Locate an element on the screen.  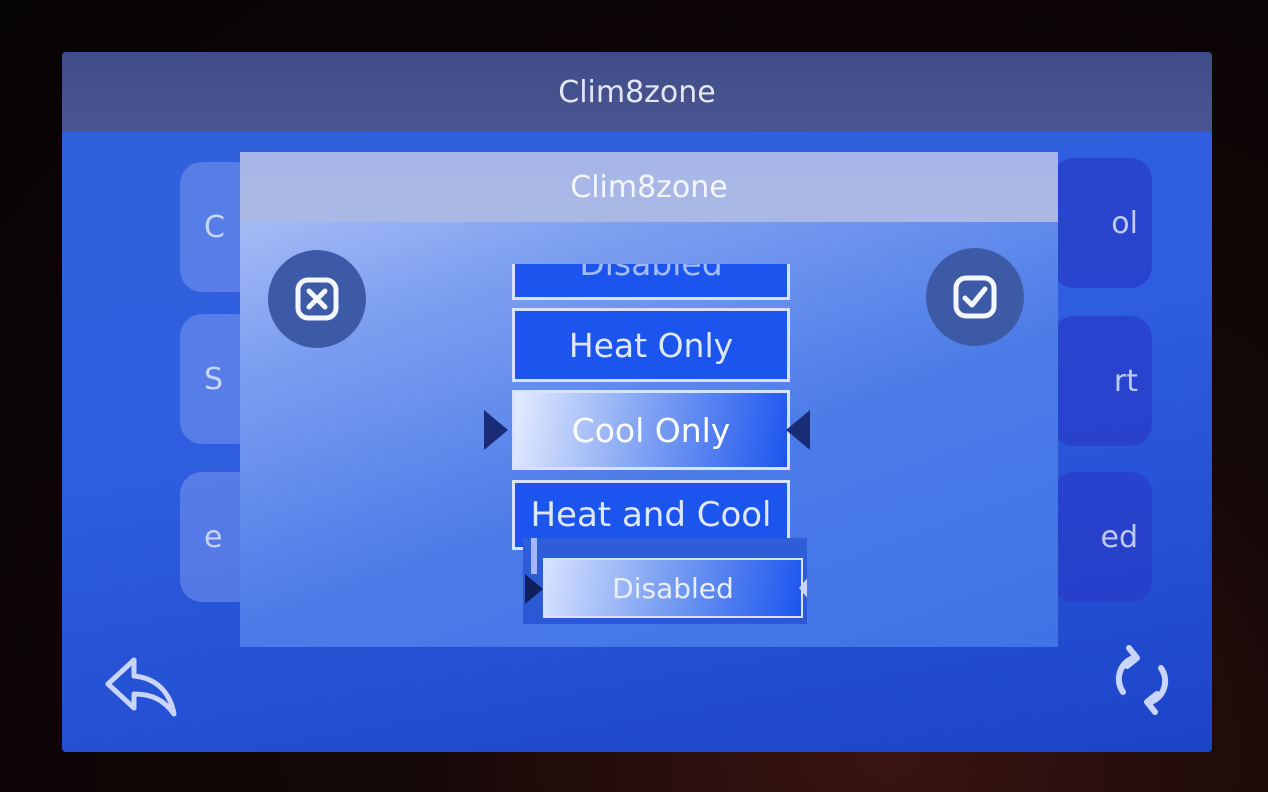
screen-title: Clim8zone is located at coordinates (637, 92).